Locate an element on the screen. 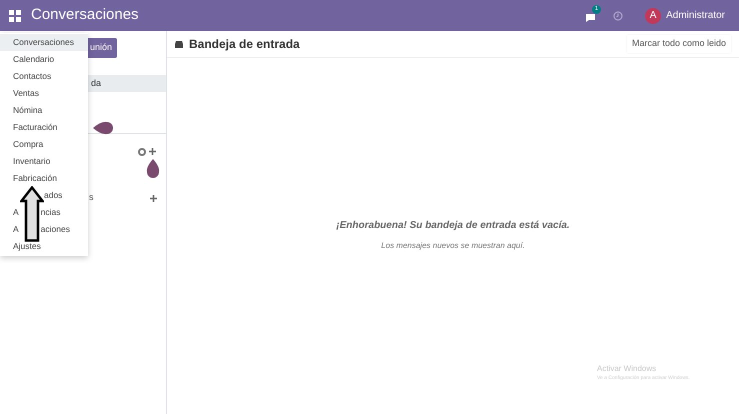 Image resolution: width=739 pixels, height=414 pixels. section-label: s is located at coordinates (91, 197).